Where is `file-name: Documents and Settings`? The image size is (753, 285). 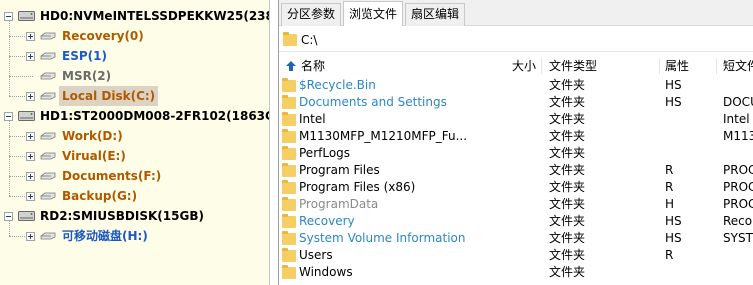
file-name: Documents and Settings is located at coordinates (387, 102).